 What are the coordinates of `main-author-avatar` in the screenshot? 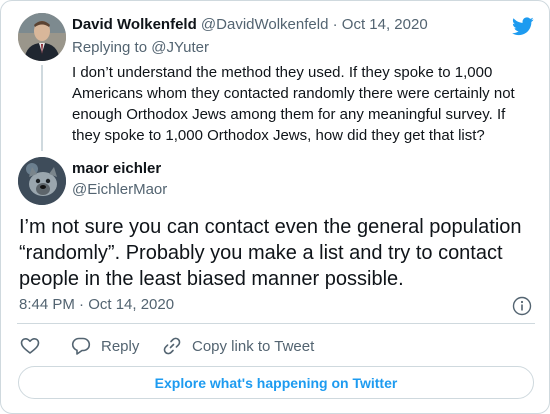 It's located at (42, 181).